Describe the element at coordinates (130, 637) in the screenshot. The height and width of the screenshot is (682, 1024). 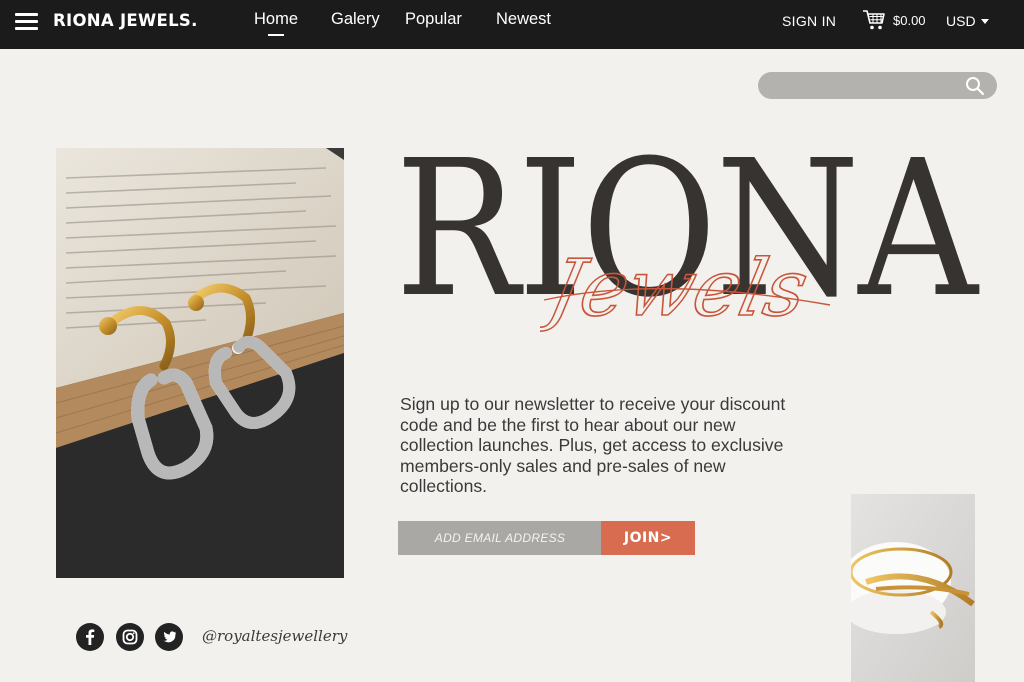
I see `instagram-icon` at that location.